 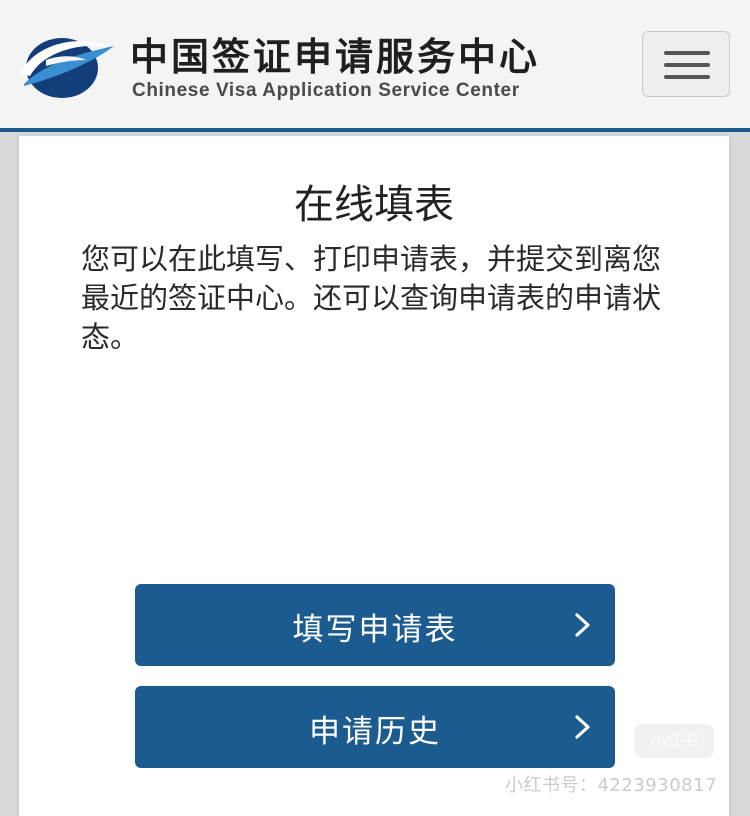 What do you see at coordinates (611, 785) in the screenshot?
I see `watermark-text: 小红书号：4223930817` at bounding box center [611, 785].